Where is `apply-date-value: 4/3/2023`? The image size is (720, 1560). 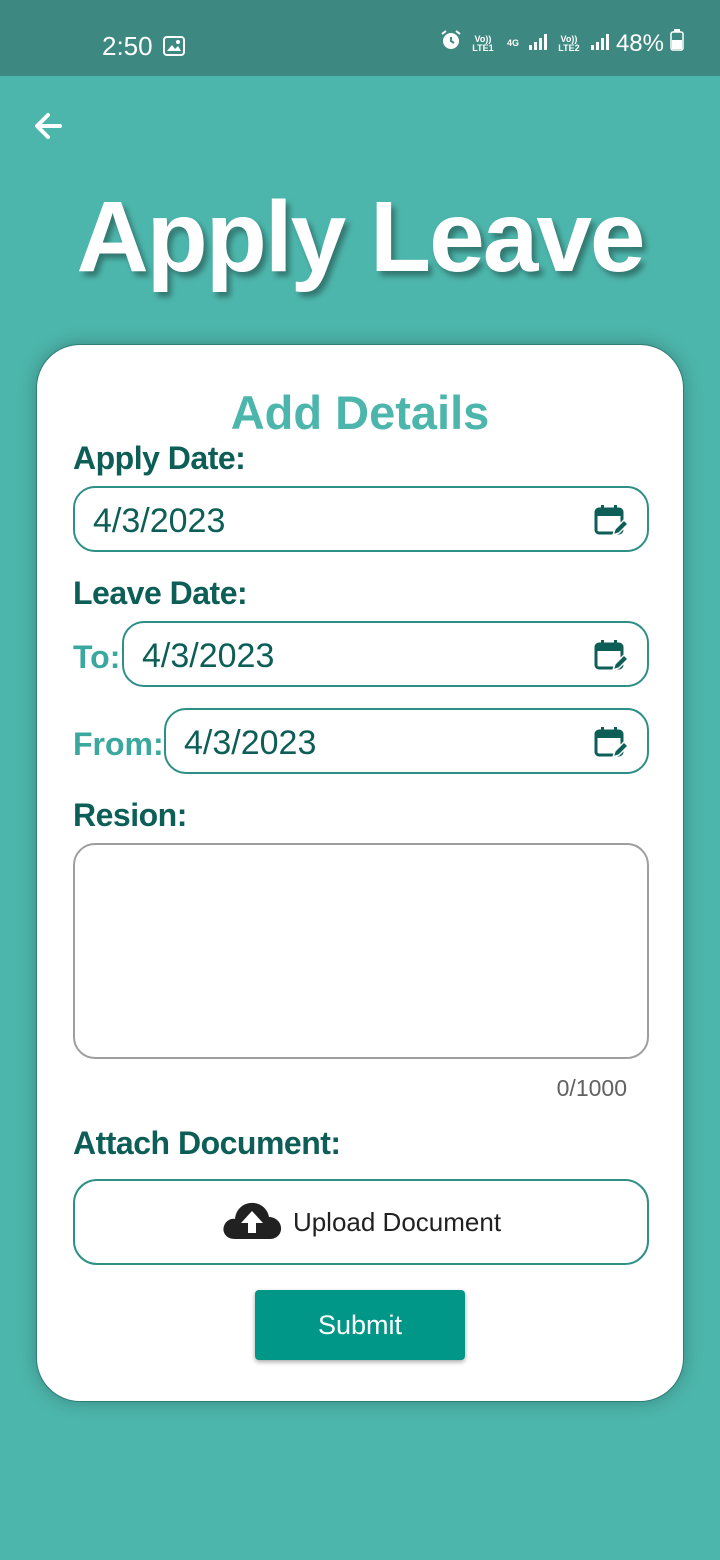 apply-date-value: 4/3/2023 is located at coordinates (159, 521).